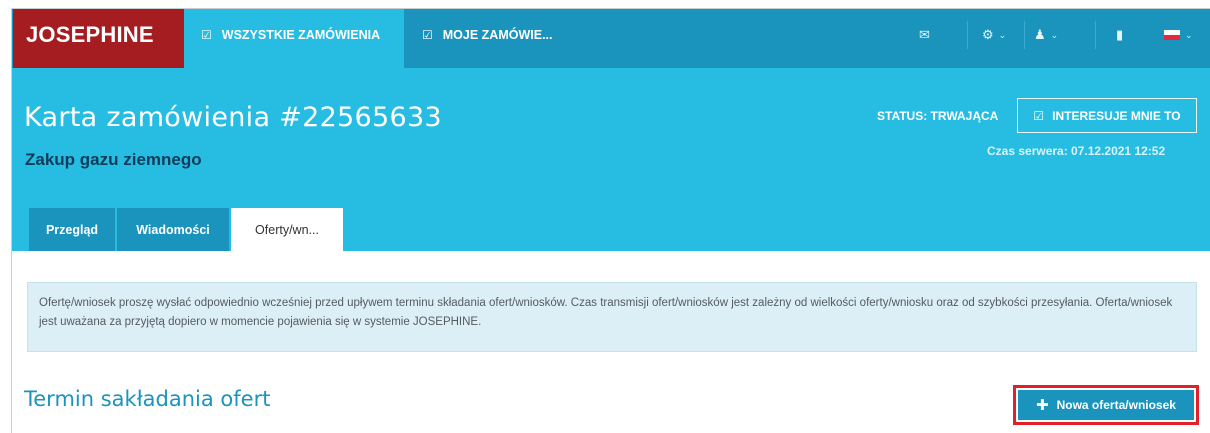 This screenshot has height=433, width=1210. I want to click on book-icon: ▮, so click(1120, 34).